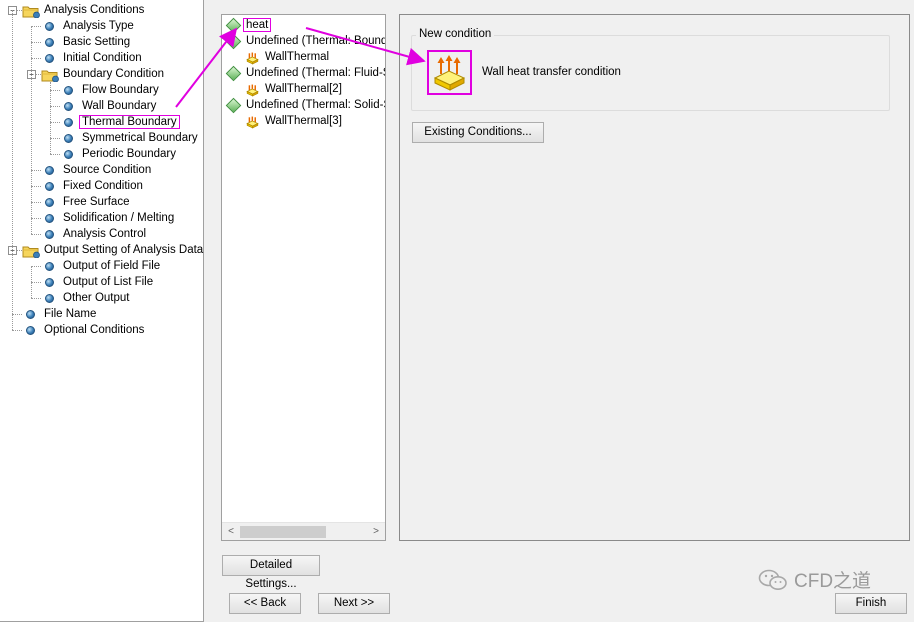 The width and height of the screenshot is (914, 622). I want to click on tree-item-label: Symmetrical Boundary, so click(140, 138).